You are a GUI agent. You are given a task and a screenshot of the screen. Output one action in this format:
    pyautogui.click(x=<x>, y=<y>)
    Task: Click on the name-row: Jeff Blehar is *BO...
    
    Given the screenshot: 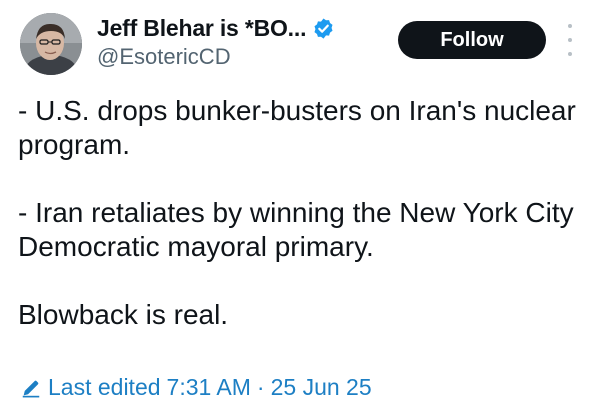 What is the action you would take?
    pyautogui.click(x=216, y=28)
    